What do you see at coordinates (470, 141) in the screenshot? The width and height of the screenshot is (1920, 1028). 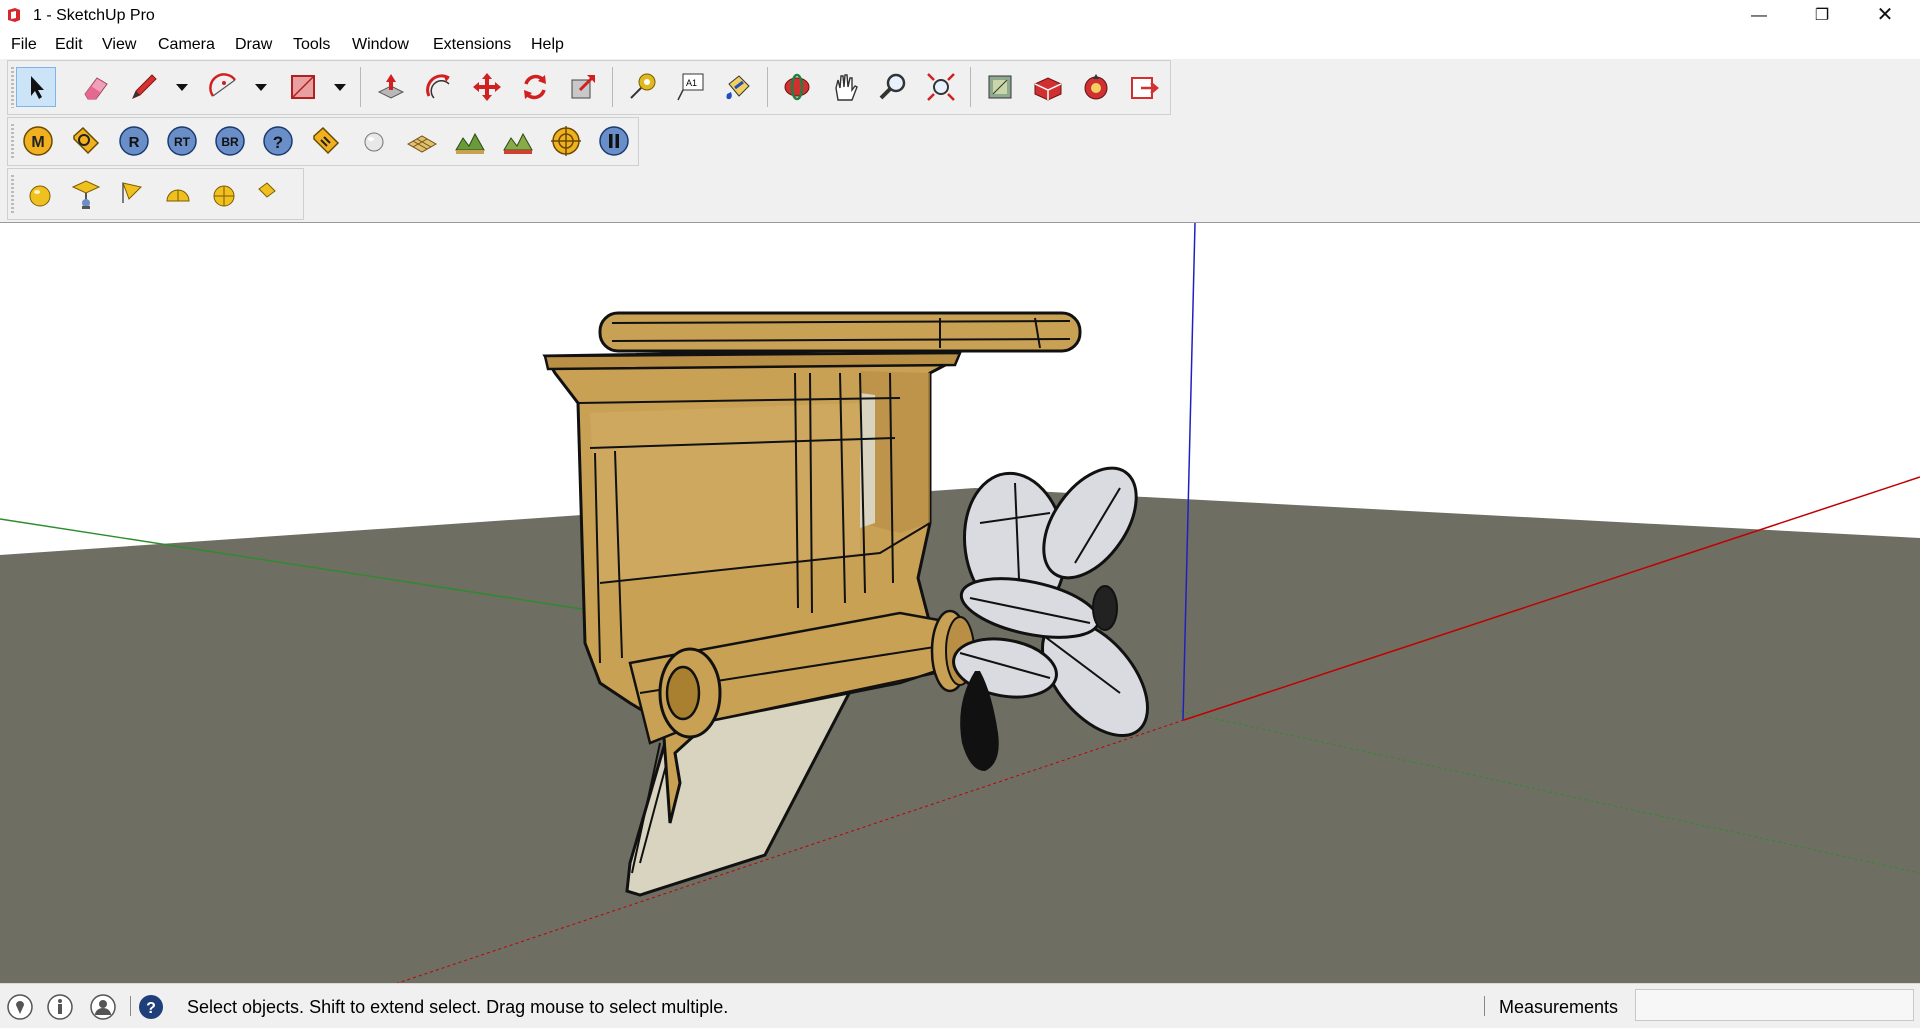 I see `landscape-icon` at bounding box center [470, 141].